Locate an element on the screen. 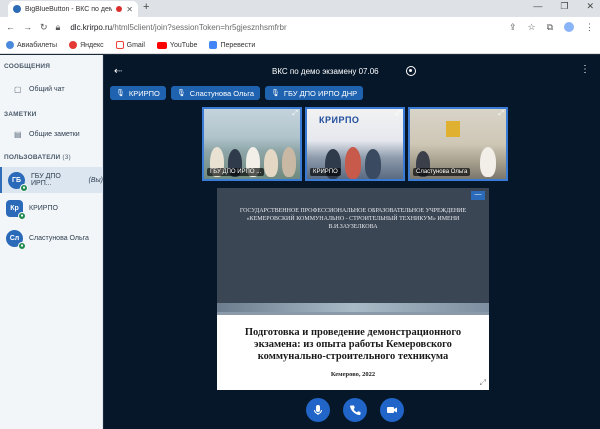 This screenshot has height=429, width=600. options-menu-icon: ⋮ is located at coordinates (585, 69).